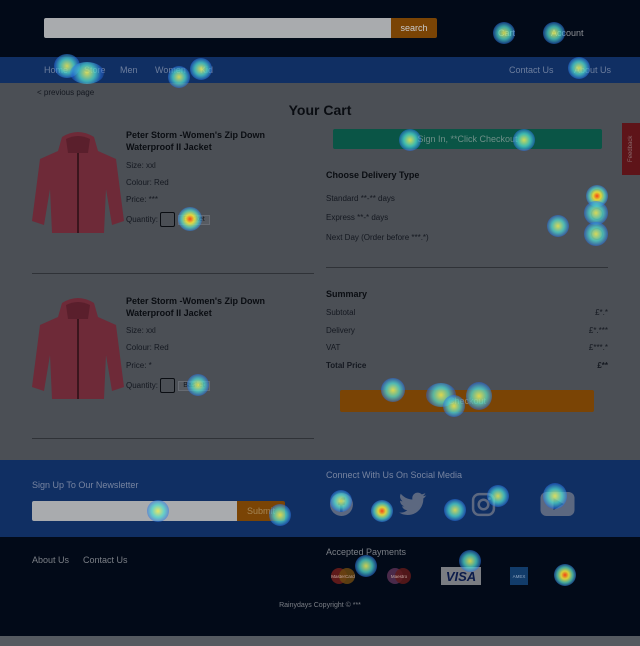  Describe the element at coordinates (135, 511) in the screenshot. I see `newsletter-email-input` at that location.